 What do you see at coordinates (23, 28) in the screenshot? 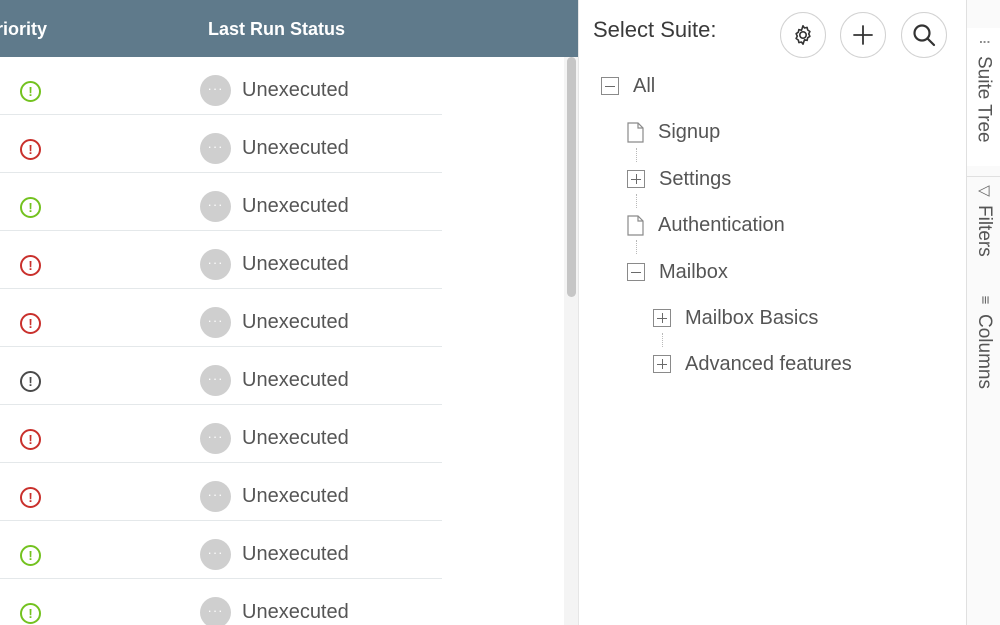
I see `priority-column-header: riority` at bounding box center [23, 28].